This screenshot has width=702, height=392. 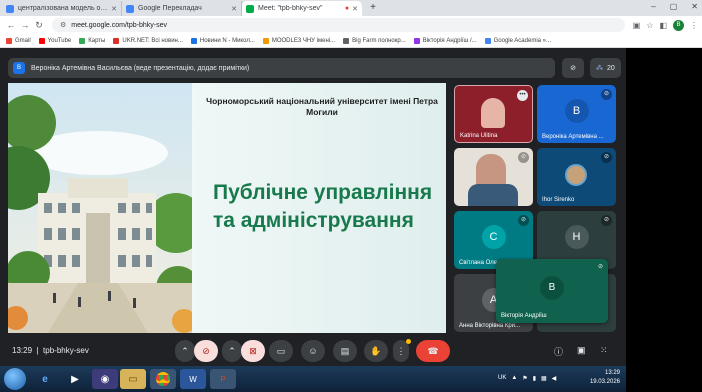 I want to click on more-options-icon: •••, so click(x=522, y=95).